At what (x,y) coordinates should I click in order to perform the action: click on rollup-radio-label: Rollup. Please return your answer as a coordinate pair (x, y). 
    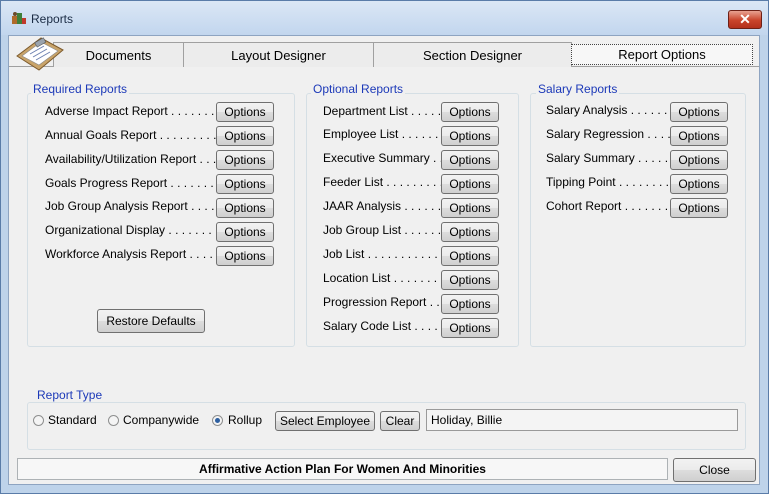
    Looking at the image, I should click on (245, 420).